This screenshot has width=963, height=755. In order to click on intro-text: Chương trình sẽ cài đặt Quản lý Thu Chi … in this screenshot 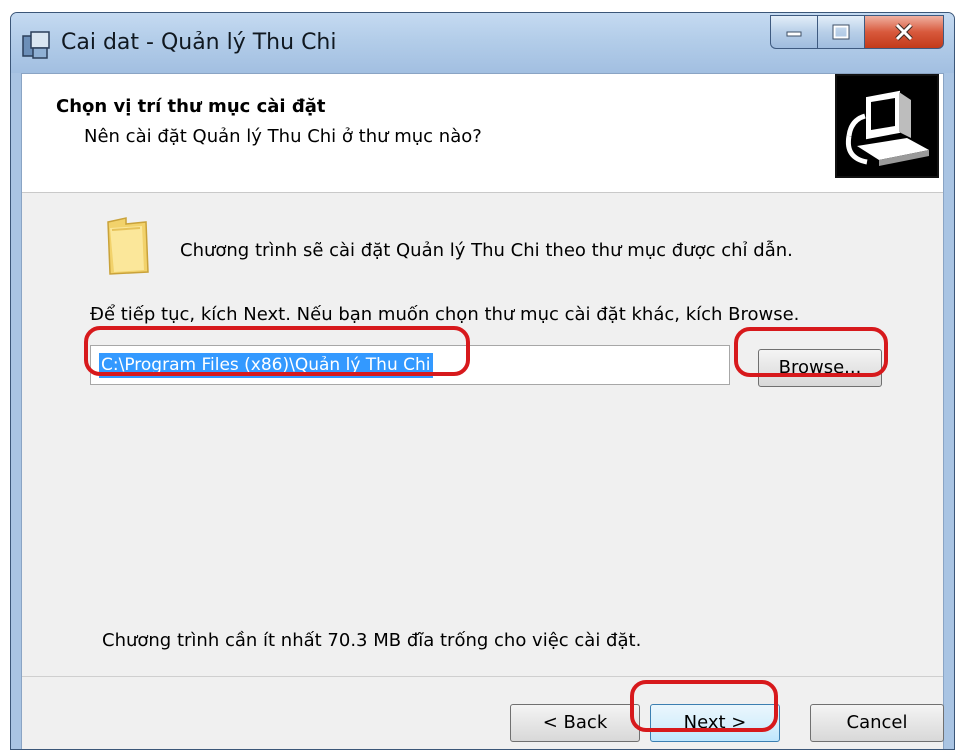, I will do `click(486, 250)`.